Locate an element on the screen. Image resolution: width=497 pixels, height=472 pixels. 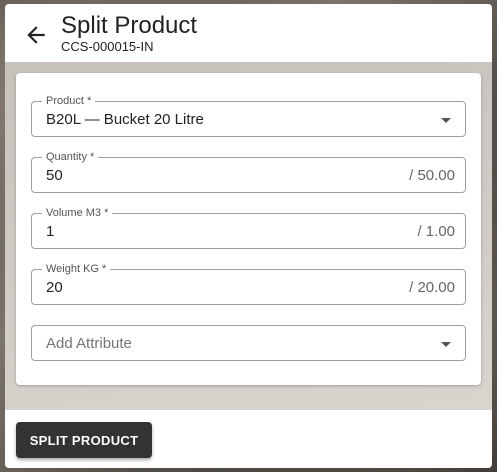
weight-max: / 20.00 is located at coordinates (432, 287).